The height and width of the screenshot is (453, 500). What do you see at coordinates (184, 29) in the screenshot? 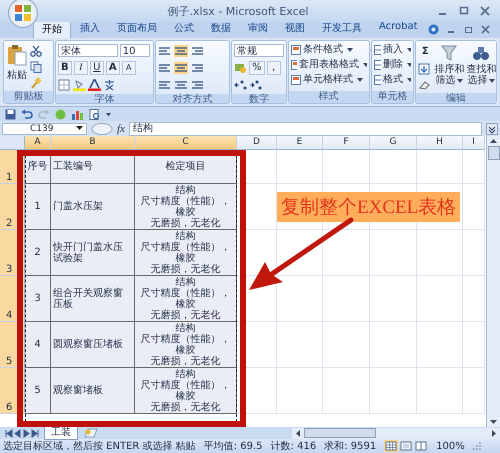
I see `ribbon-tab: 公式` at bounding box center [184, 29].